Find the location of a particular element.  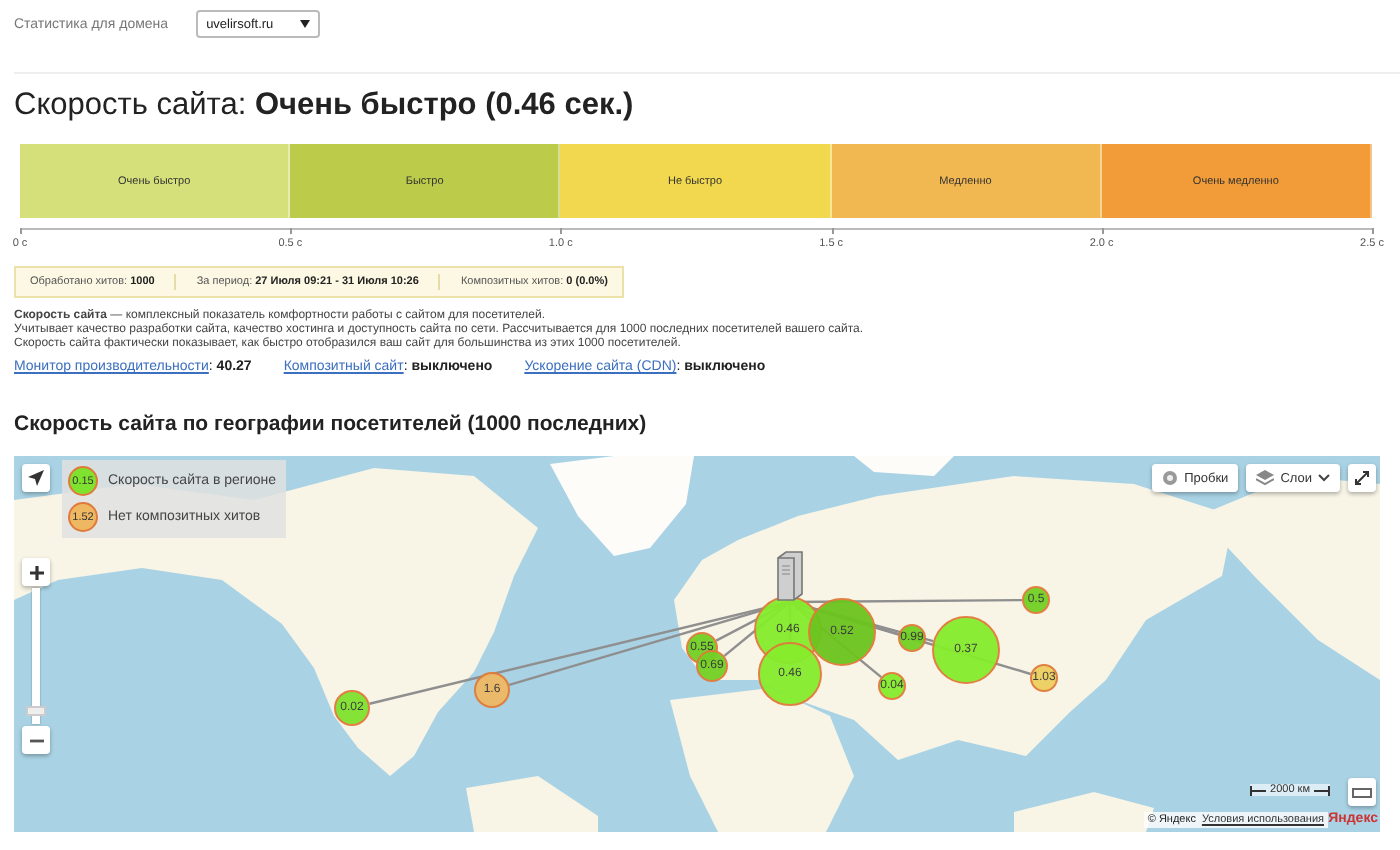

expand-icon is located at coordinates (1362, 478).